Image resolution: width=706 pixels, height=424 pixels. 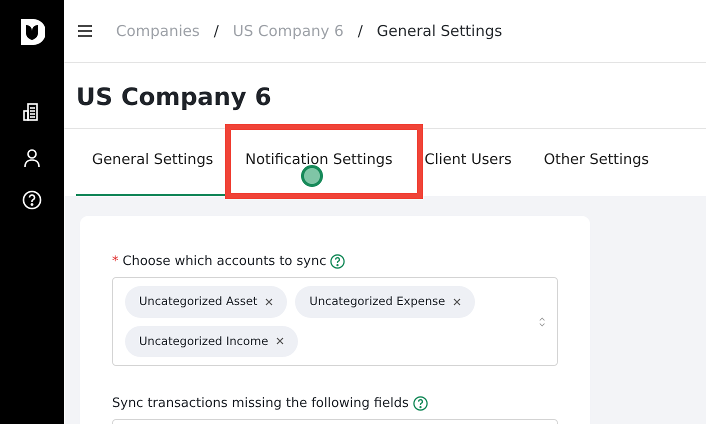 I want to click on multi-select-field: Uncategorized Asset Uncategorized Expense Uncategorized Income, so click(x=335, y=321).